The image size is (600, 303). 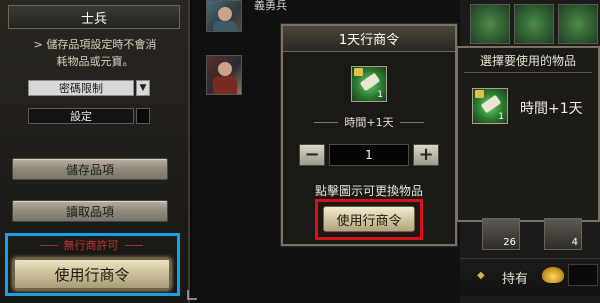 I want to click on item-slot: 1, so click(x=369, y=84).